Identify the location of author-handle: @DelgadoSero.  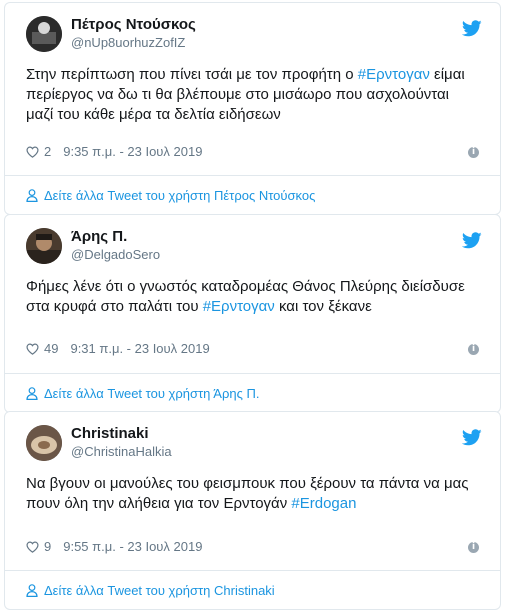
(115, 254).